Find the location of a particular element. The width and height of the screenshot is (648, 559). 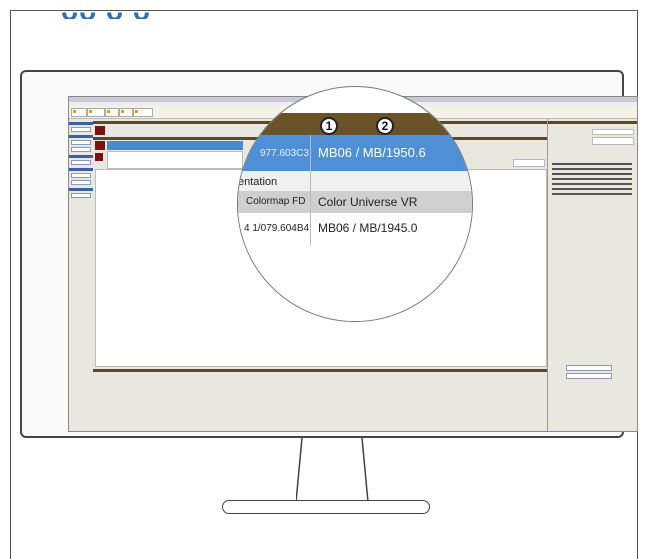

callout-badge-2: 2 is located at coordinates (385, 126).